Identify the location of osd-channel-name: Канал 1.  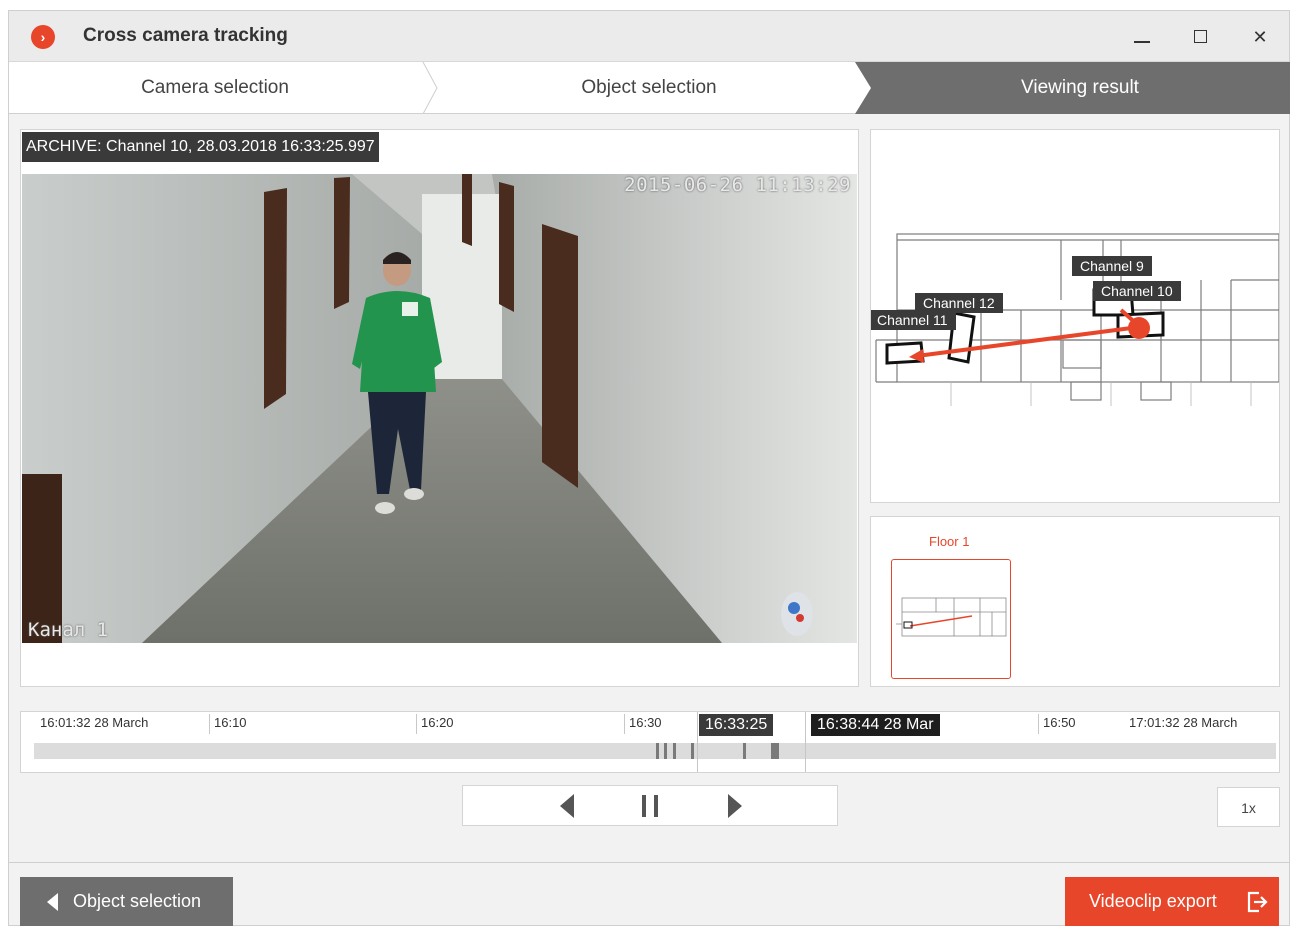
(68, 630).